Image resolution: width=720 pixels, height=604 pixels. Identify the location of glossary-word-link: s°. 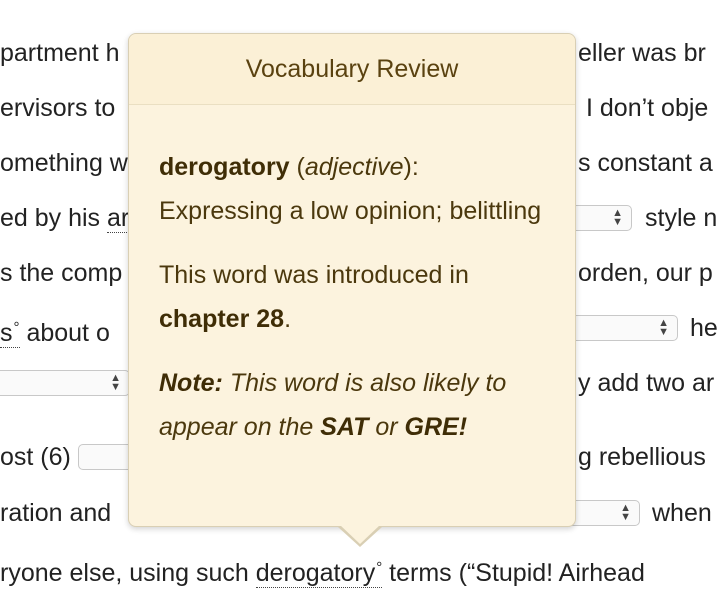
(10, 333).